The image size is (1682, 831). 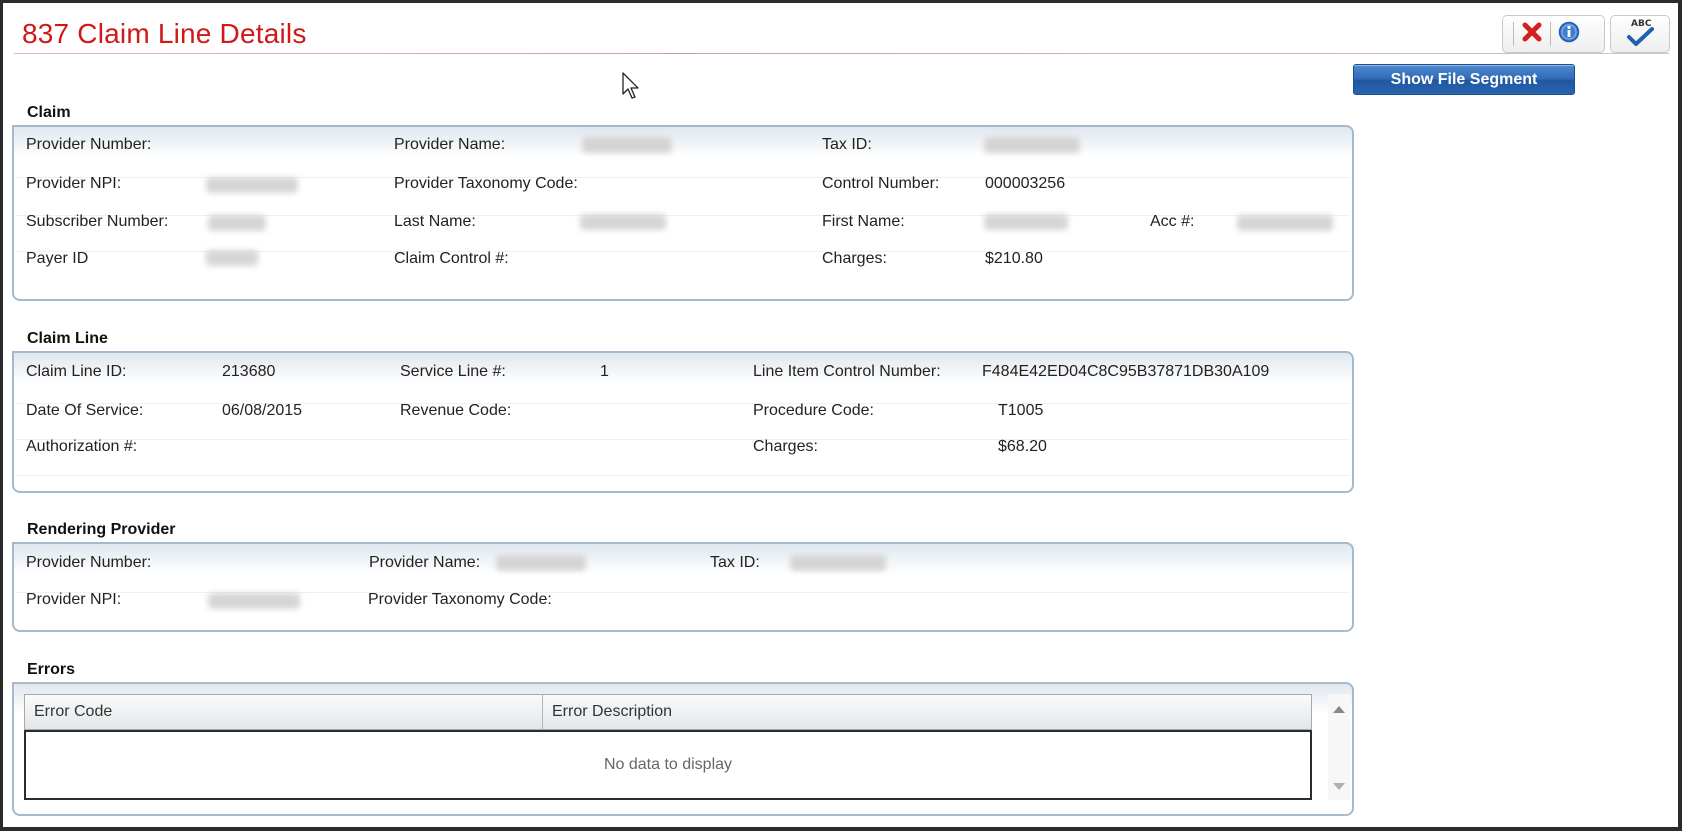 What do you see at coordinates (838, 563) in the screenshot?
I see `rp-tax-id-redacted` at bounding box center [838, 563].